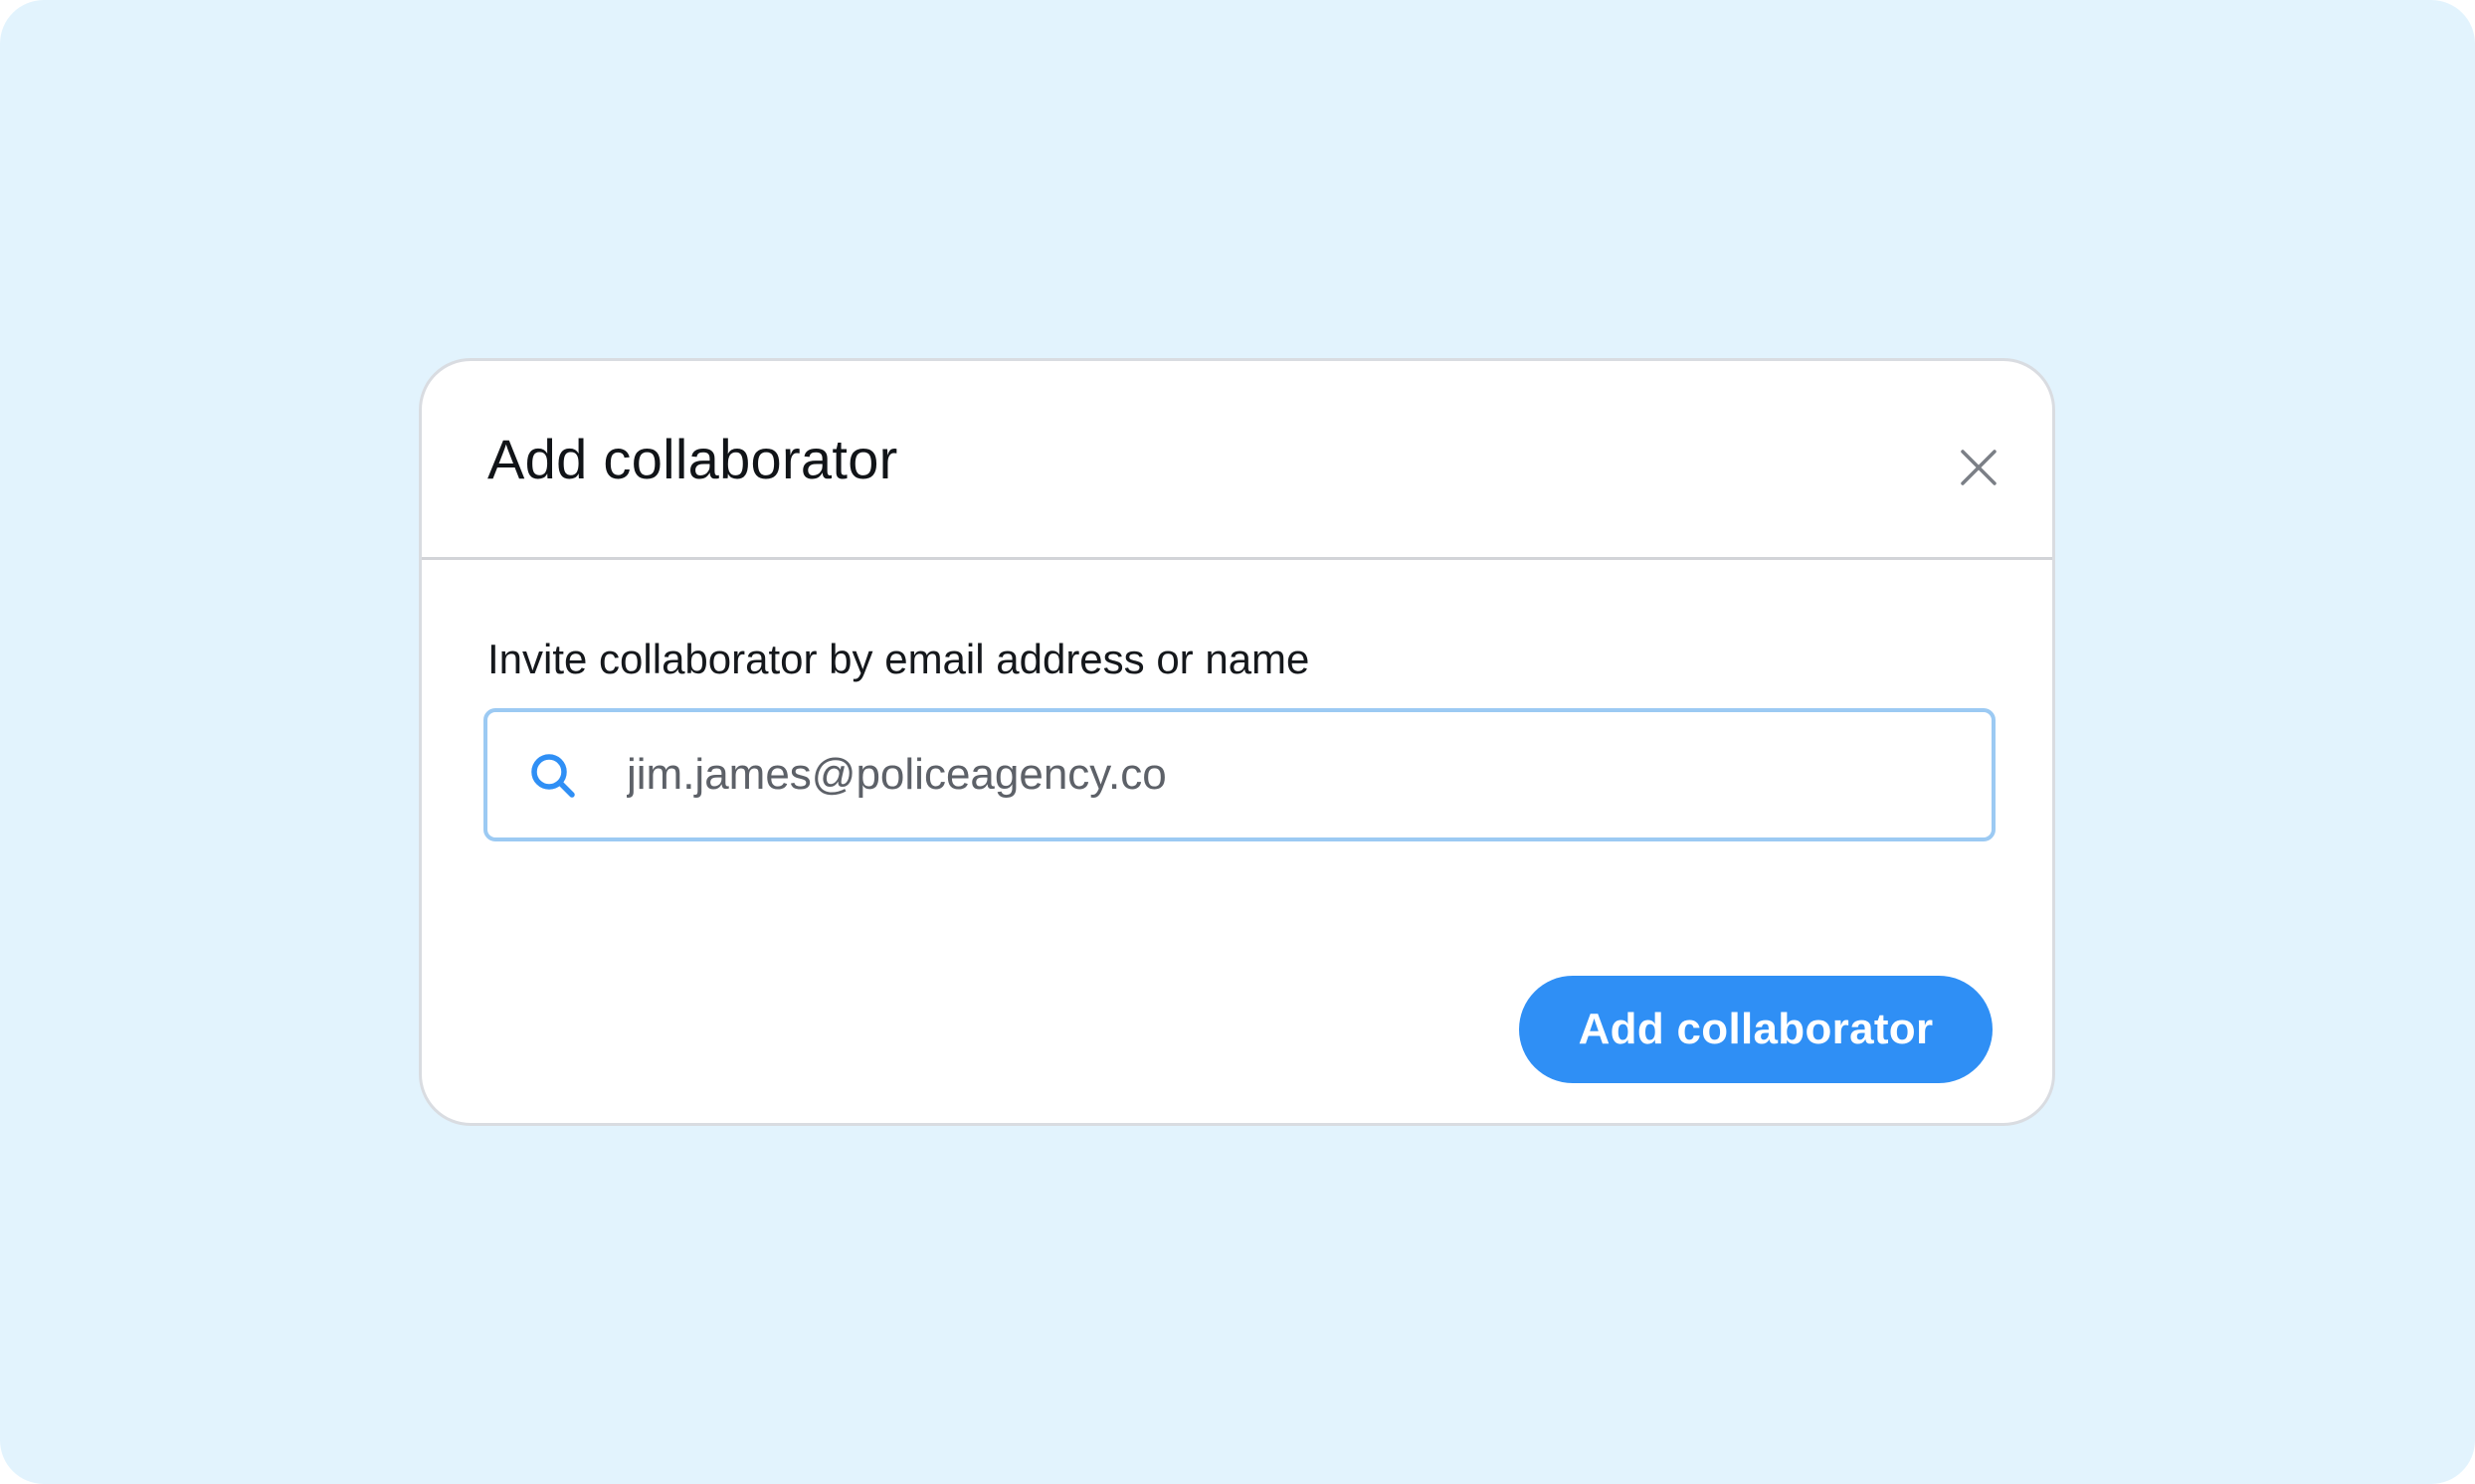 The width and height of the screenshot is (2475, 1484). What do you see at coordinates (1237, 460) in the screenshot?
I see `dialog-header: Add collaborator` at bounding box center [1237, 460].